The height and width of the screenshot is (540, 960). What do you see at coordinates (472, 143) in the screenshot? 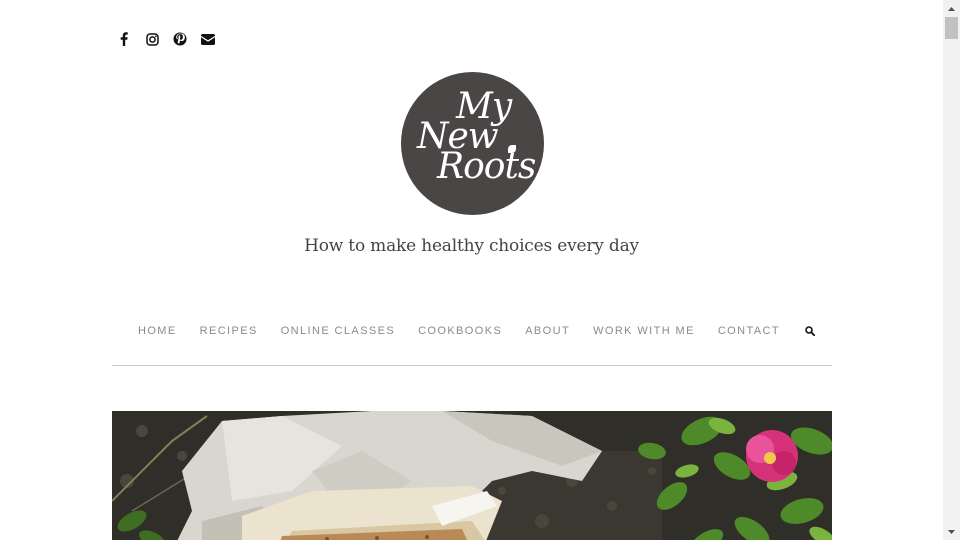
I see `site-logo: My New Roots` at bounding box center [472, 143].